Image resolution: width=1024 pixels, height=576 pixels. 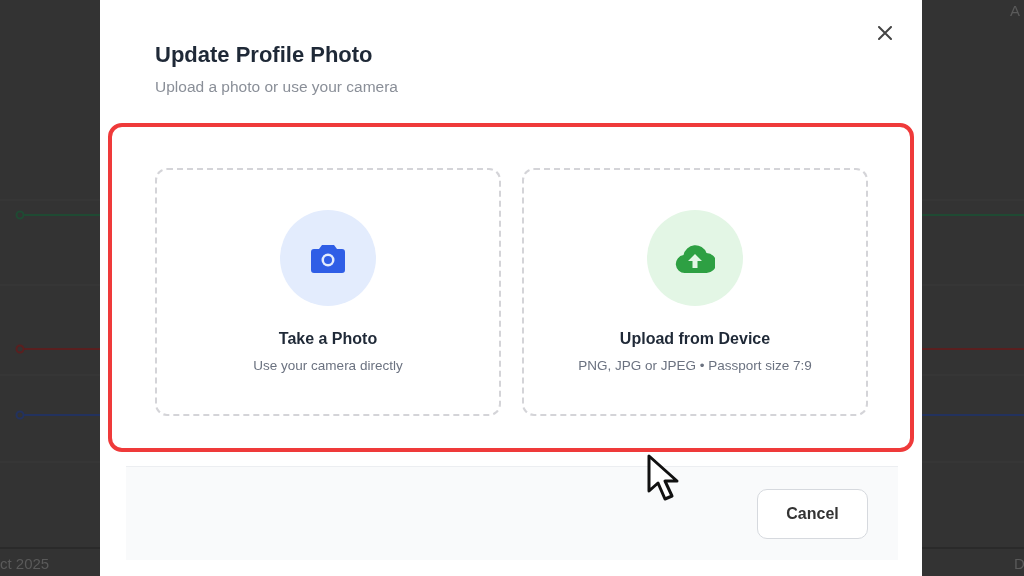 What do you see at coordinates (328, 365) in the screenshot?
I see `option-description: Use your camera directly` at bounding box center [328, 365].